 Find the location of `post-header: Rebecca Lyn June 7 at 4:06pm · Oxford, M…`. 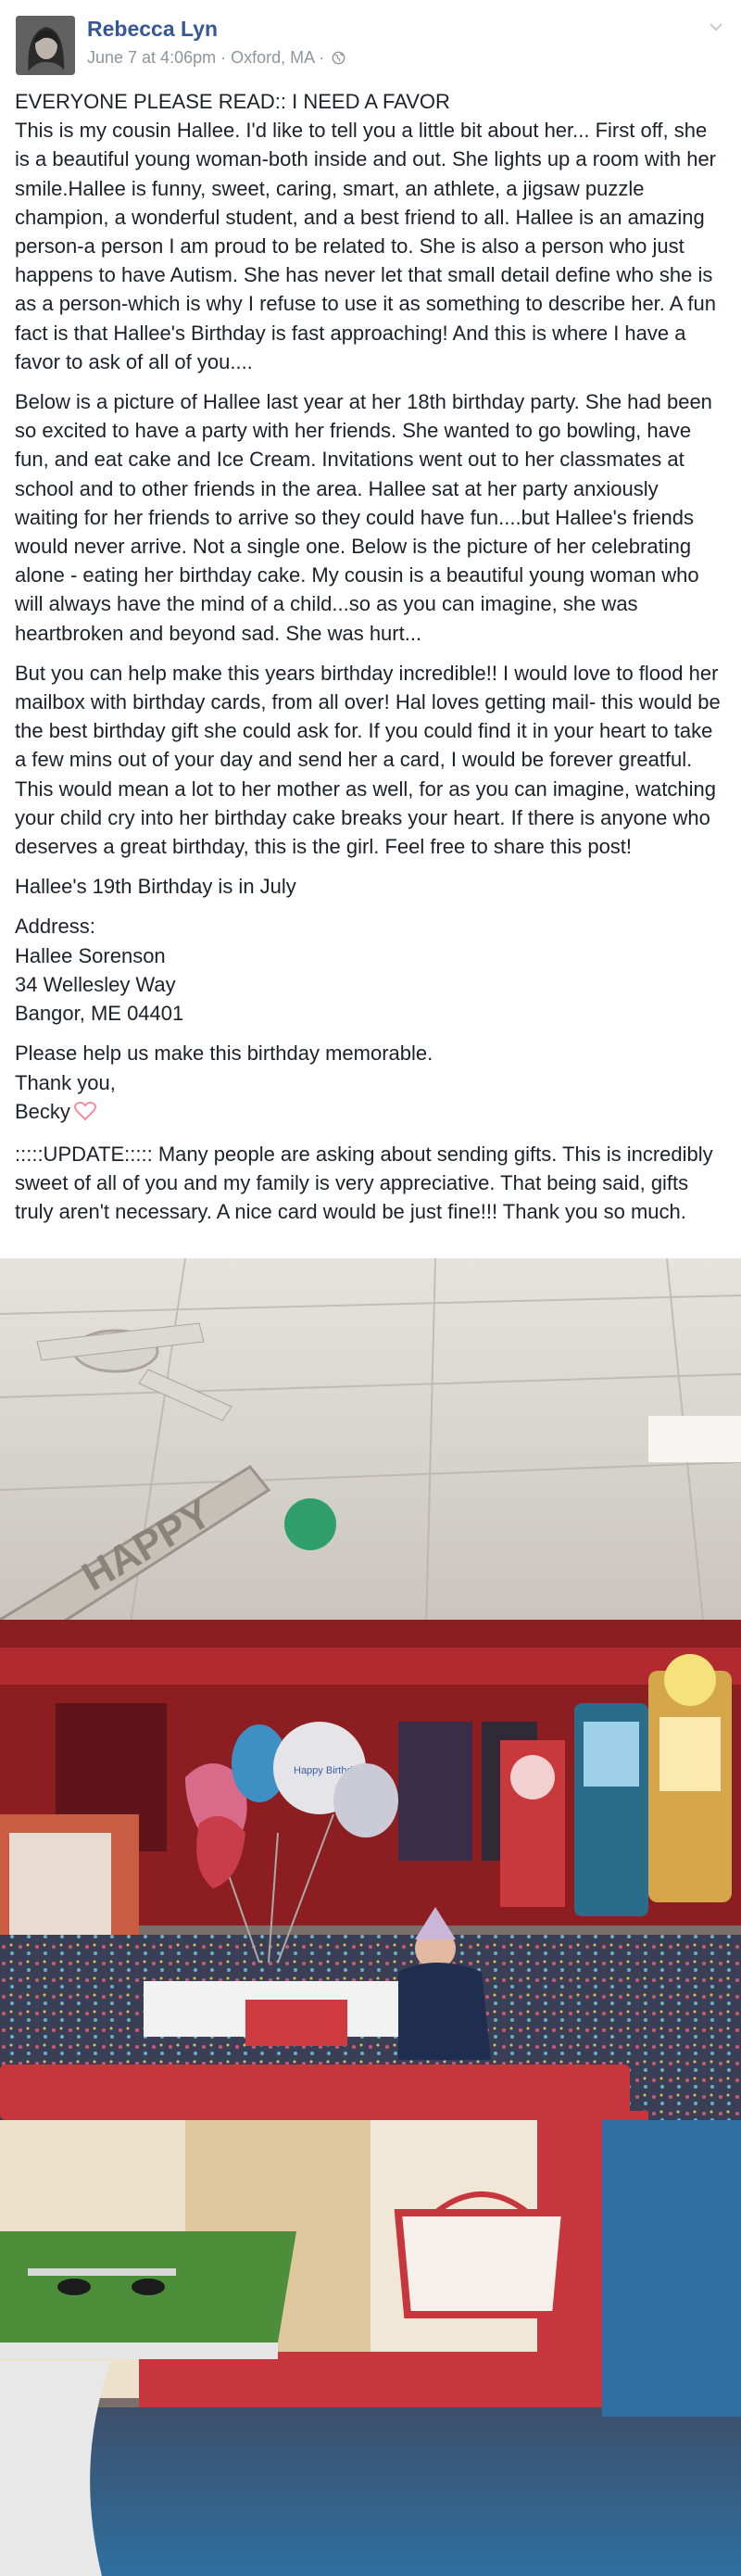

post-header: Rebecca Lyn June 7 at 4:06pm · Oxford, M… is located at coordinates (370, 43).